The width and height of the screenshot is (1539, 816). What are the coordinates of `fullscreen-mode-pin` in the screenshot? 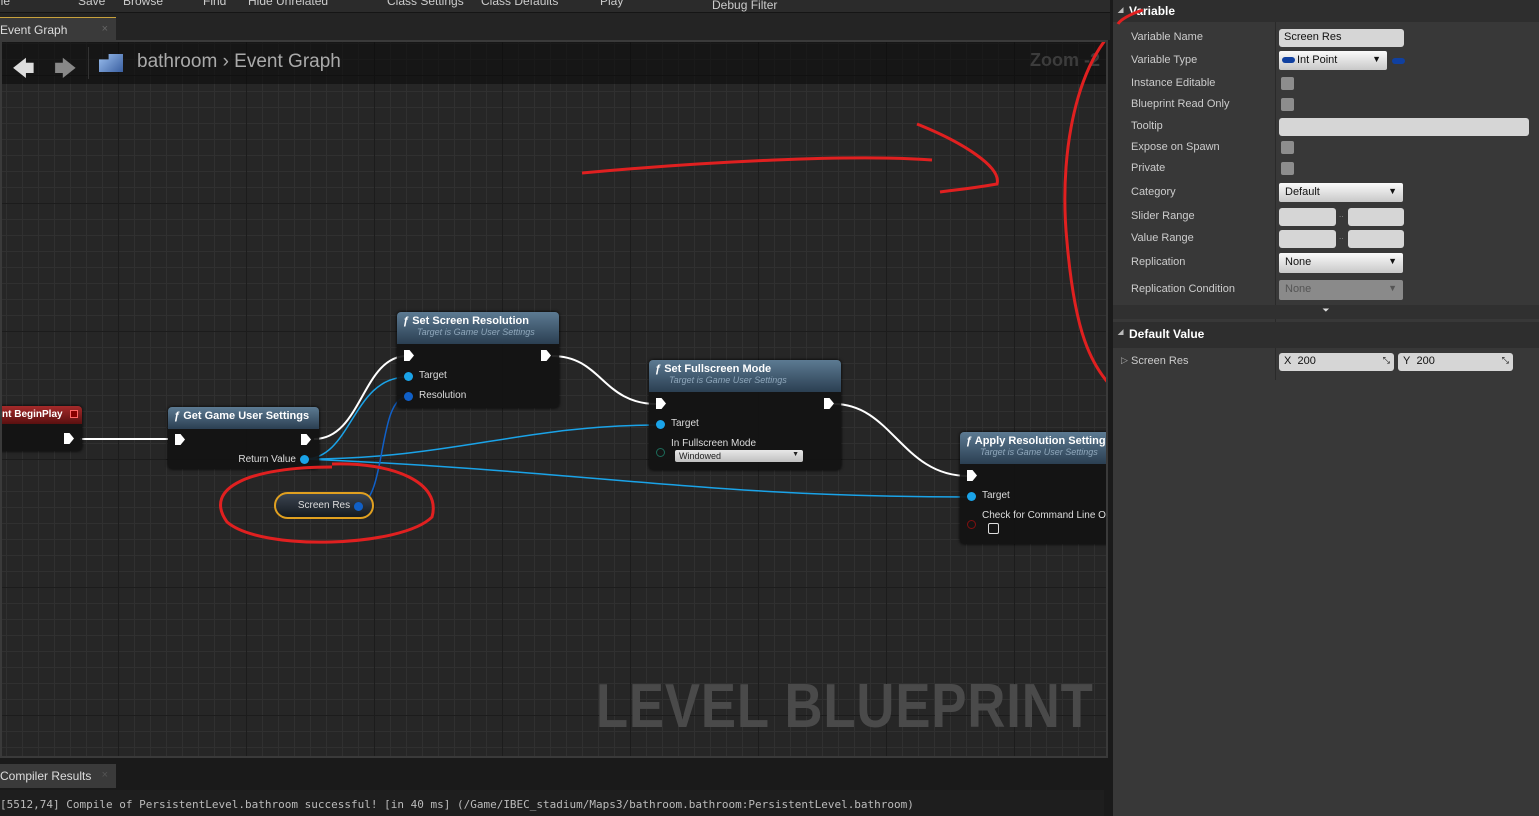 It's located at (660, 452).